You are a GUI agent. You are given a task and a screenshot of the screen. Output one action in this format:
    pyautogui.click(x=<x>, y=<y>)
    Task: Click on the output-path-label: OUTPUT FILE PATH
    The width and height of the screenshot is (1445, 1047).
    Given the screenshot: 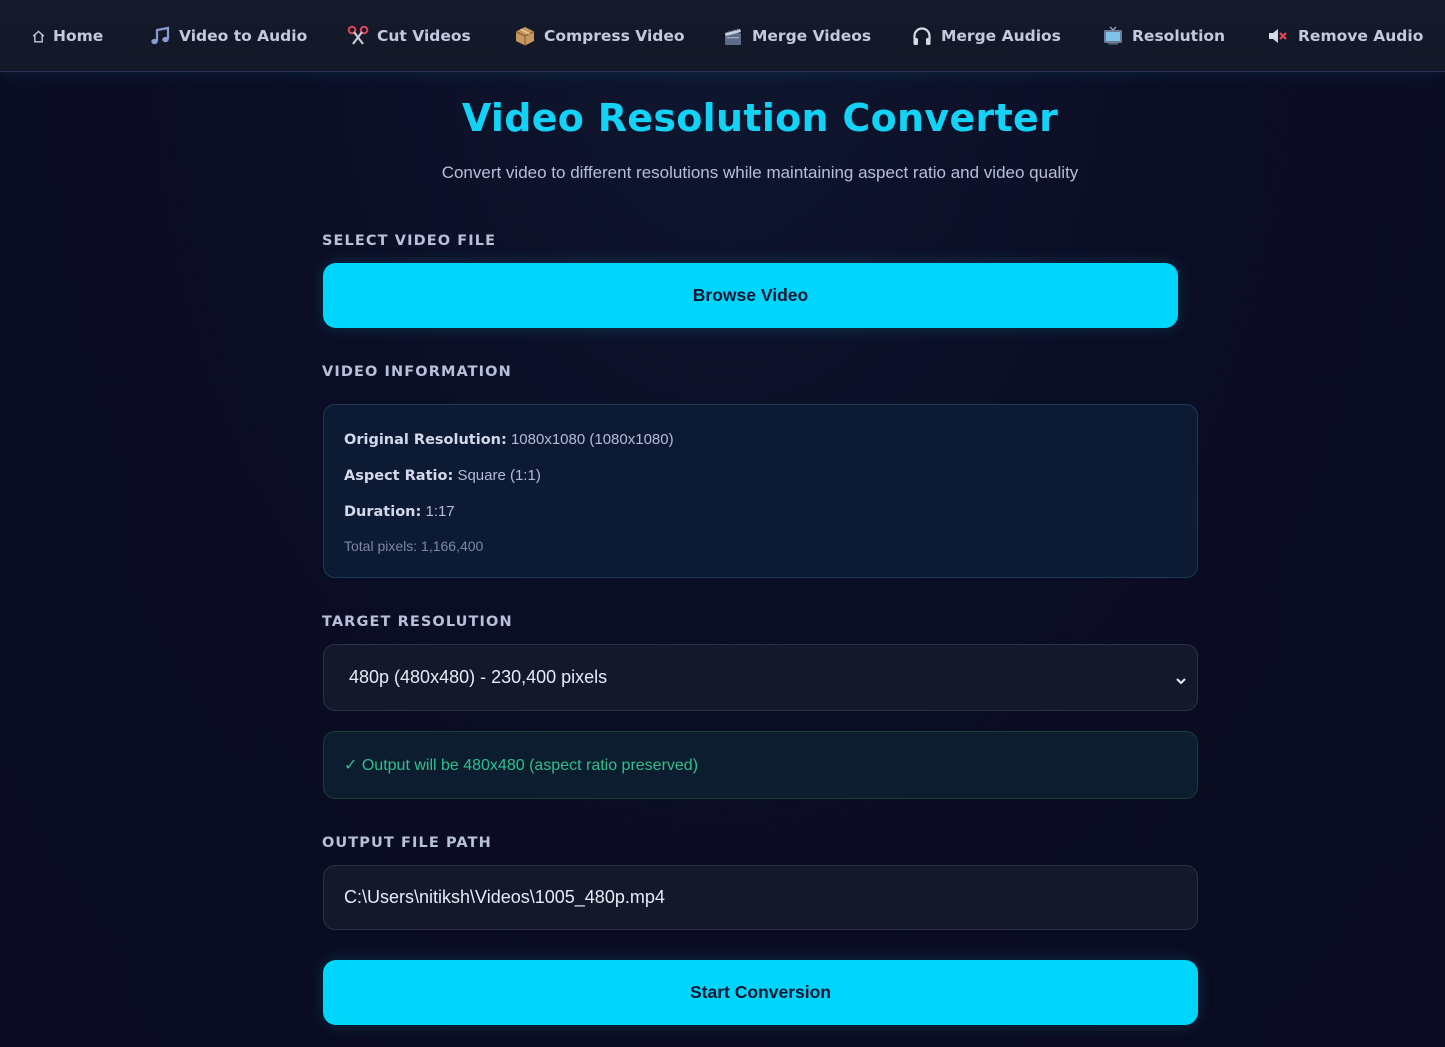 What is the action you would take?
    pyautogui.click(x=407, y=843)
    